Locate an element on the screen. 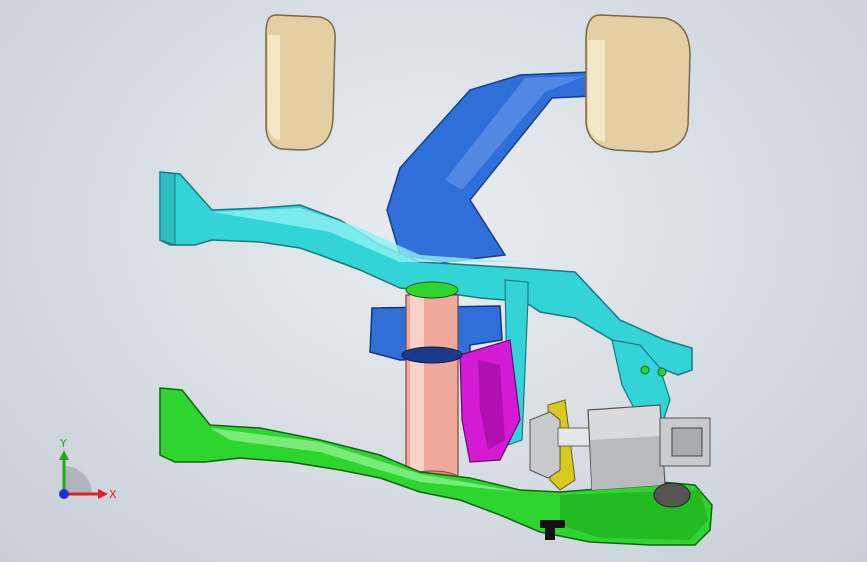  coordinate-triad: Y X is located at coordinates (80, 476).